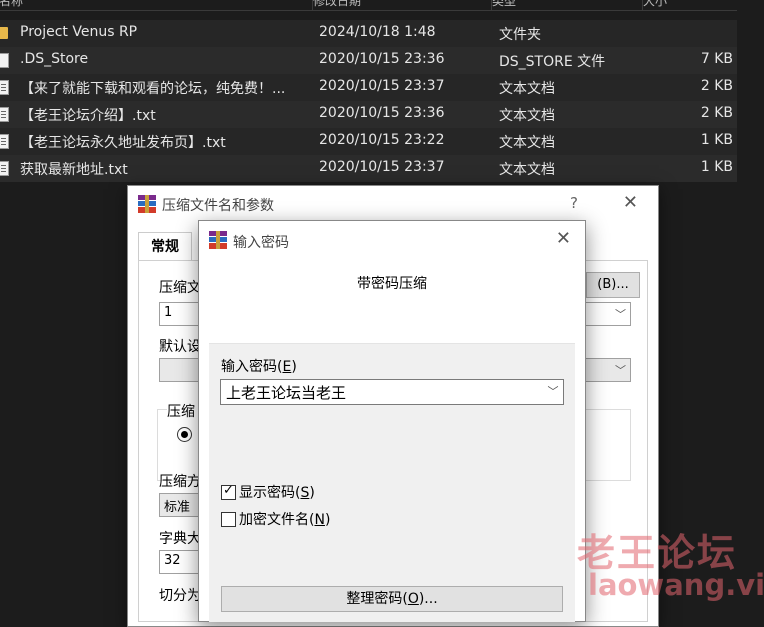  I want to click on file-type: DS_STORE 文件, so click(552, 62).